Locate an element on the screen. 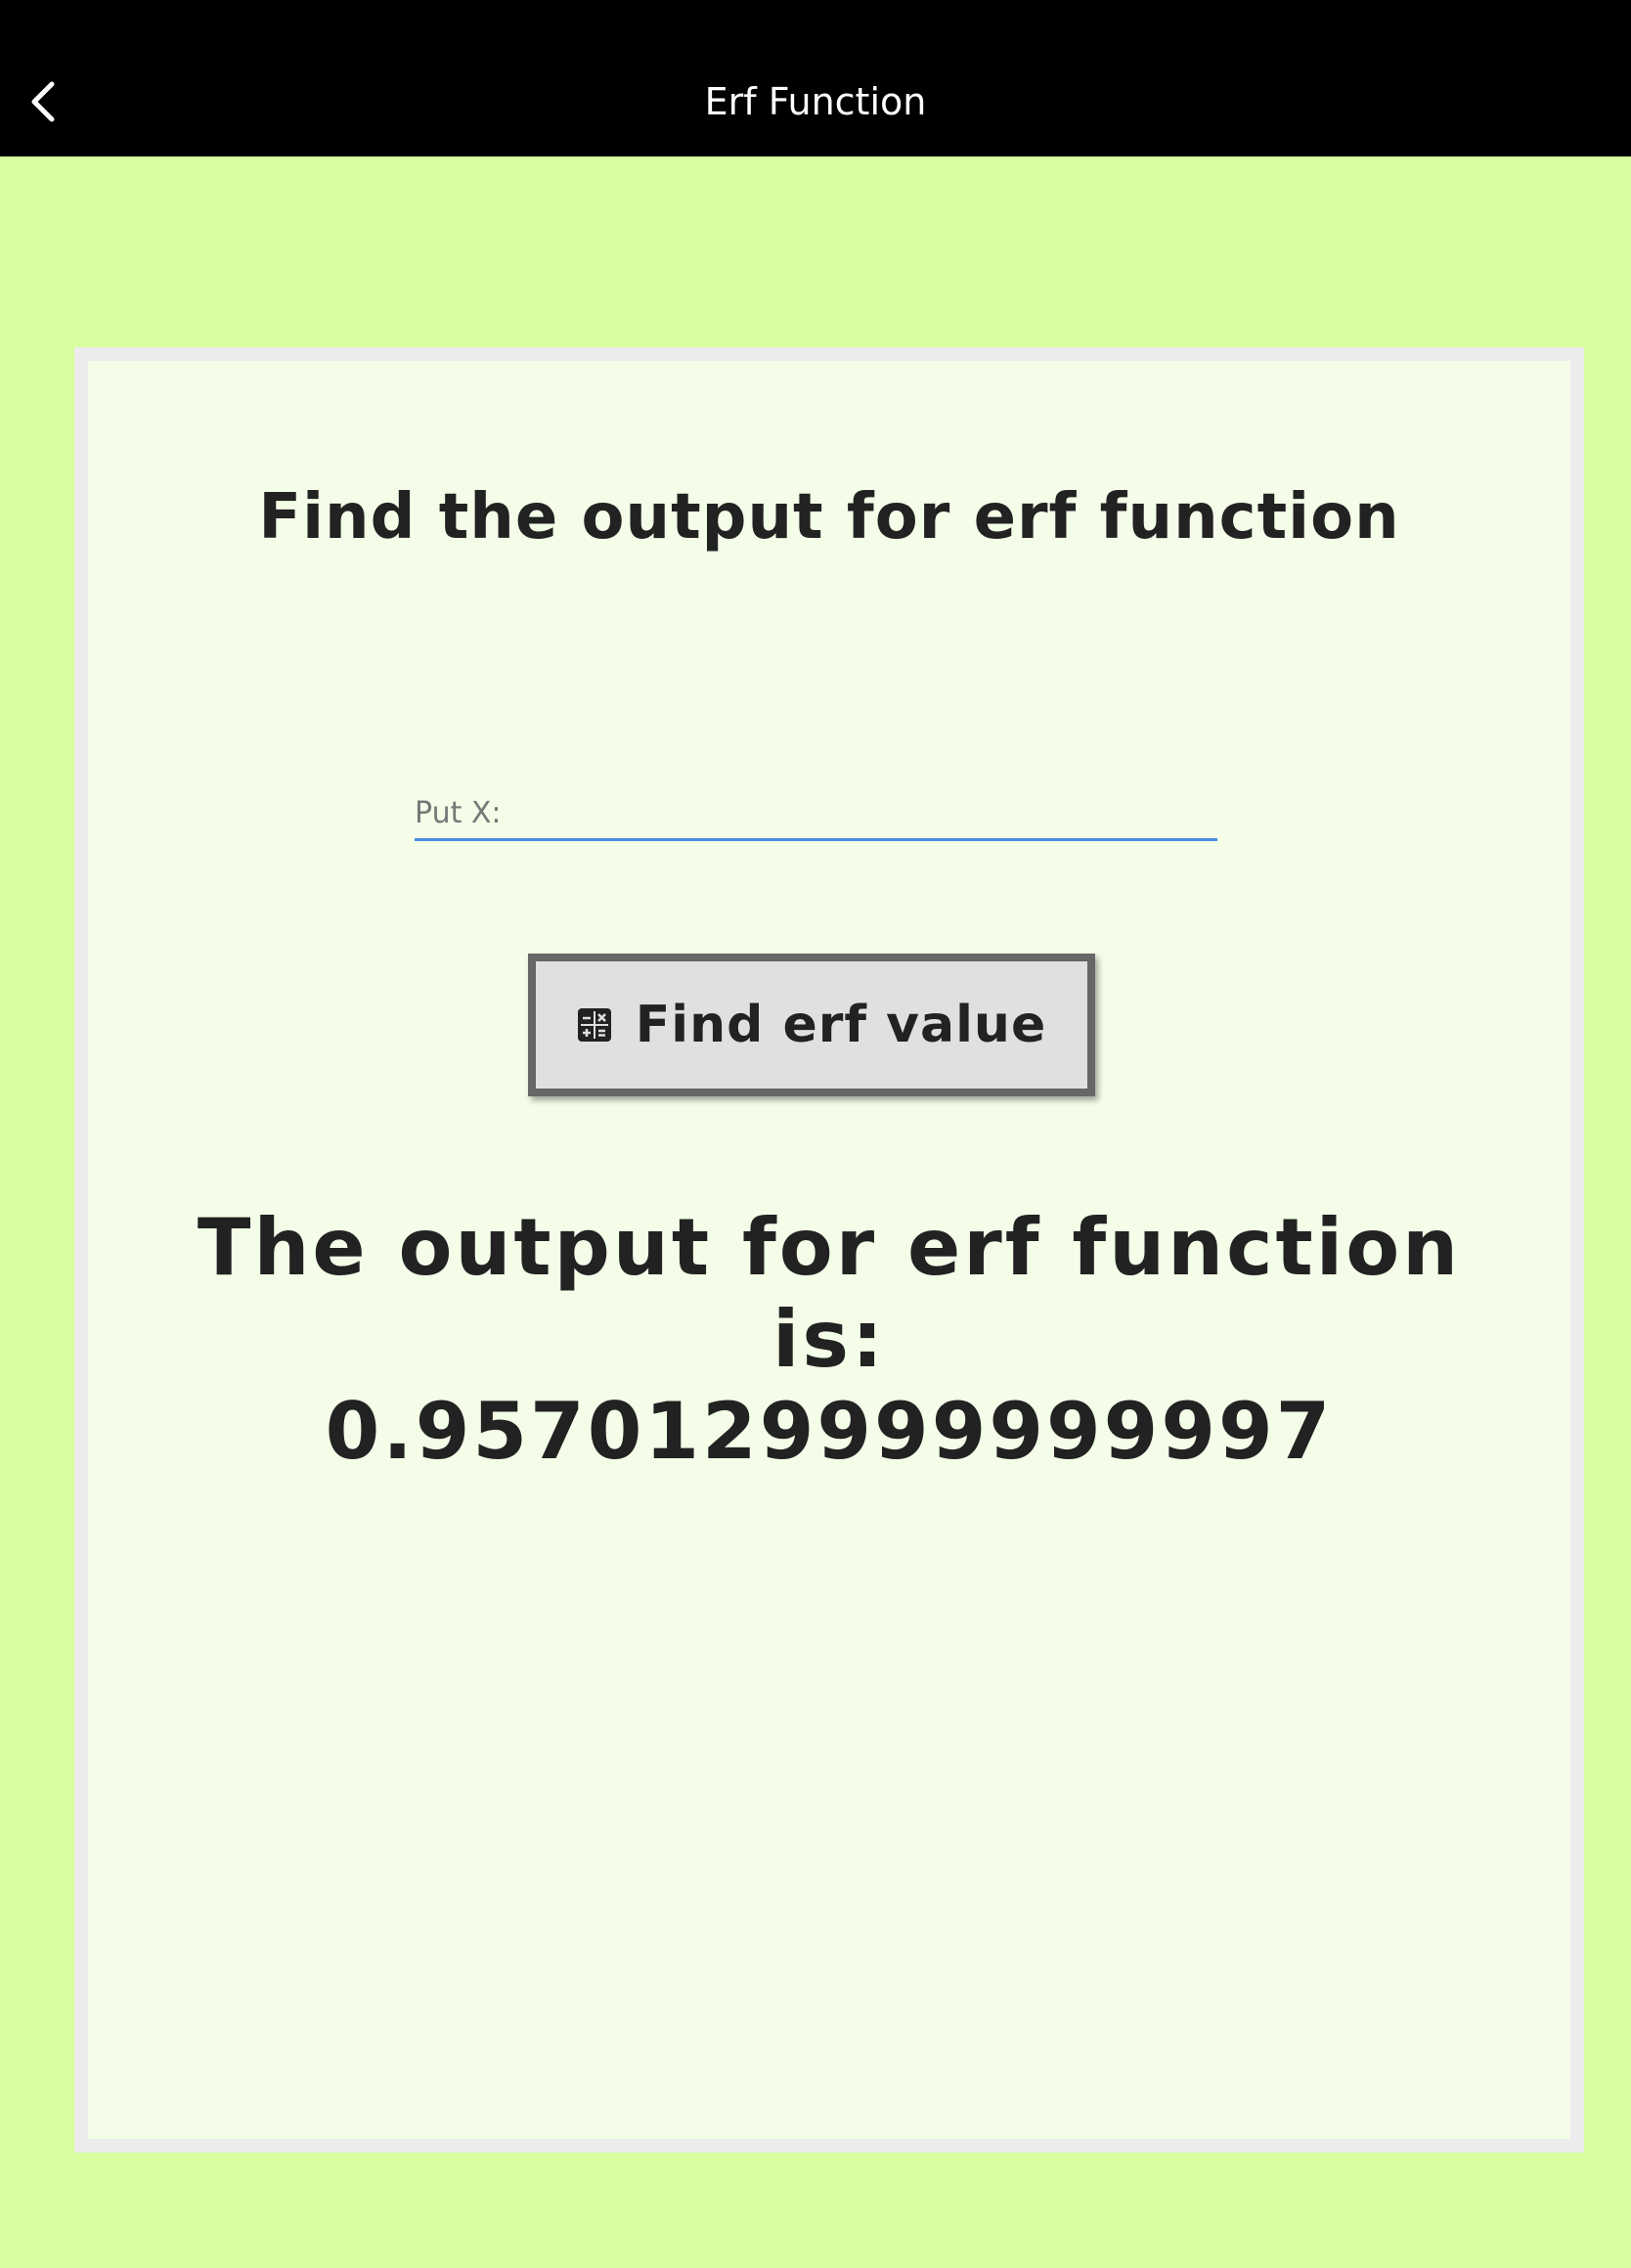 Image resolution: width=1631 pixels, height=2268 pixels. find-erf-button: Find erf value is located at coordinates (811, 1025).